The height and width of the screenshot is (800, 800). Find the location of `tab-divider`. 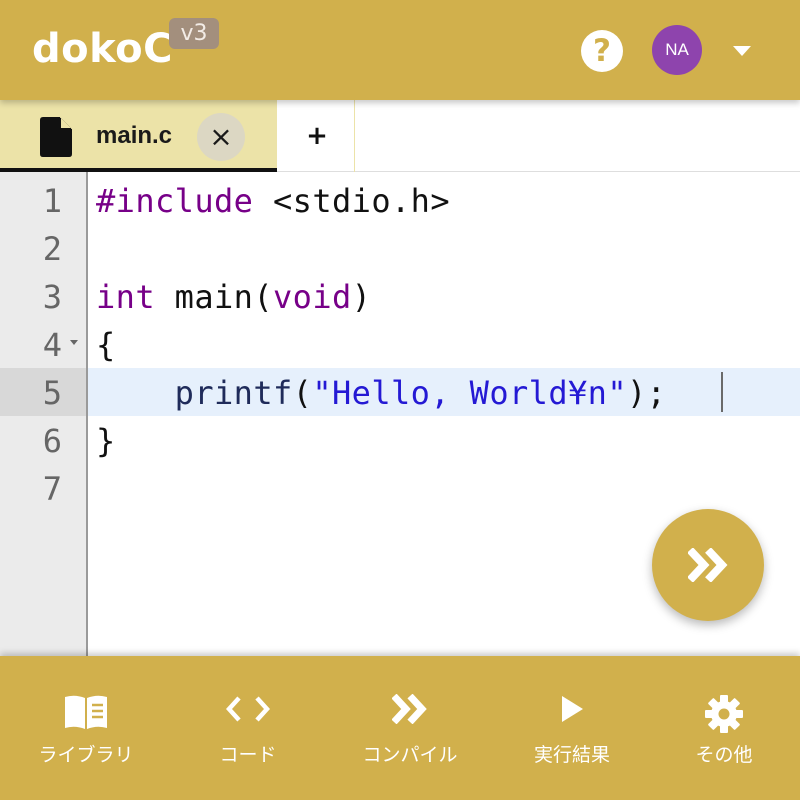

tab-divider is located at coordinates (354, 136).